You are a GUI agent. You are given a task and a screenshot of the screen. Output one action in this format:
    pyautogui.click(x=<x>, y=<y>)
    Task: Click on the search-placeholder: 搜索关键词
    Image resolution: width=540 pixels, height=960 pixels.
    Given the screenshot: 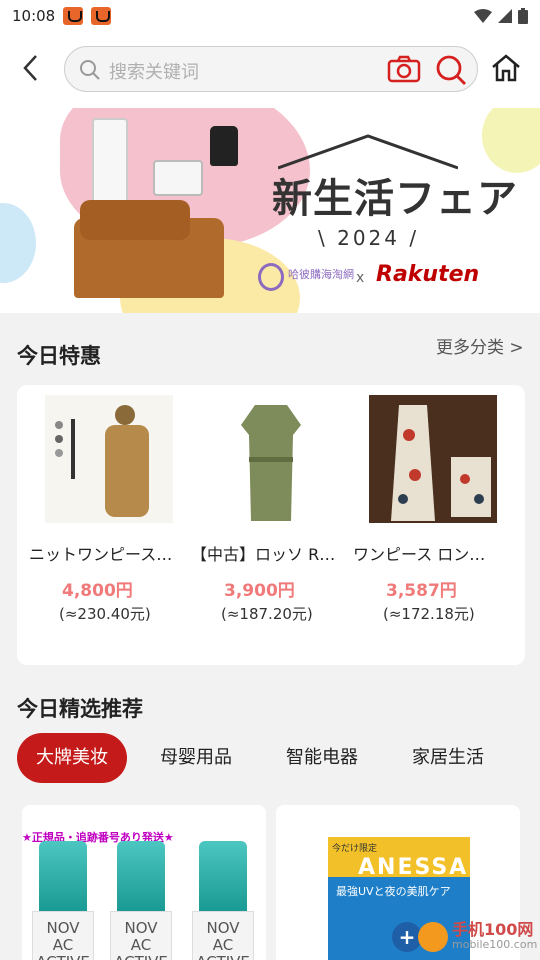 What is the action you would take?
    pyautogui.click(x=154, y=72)
    